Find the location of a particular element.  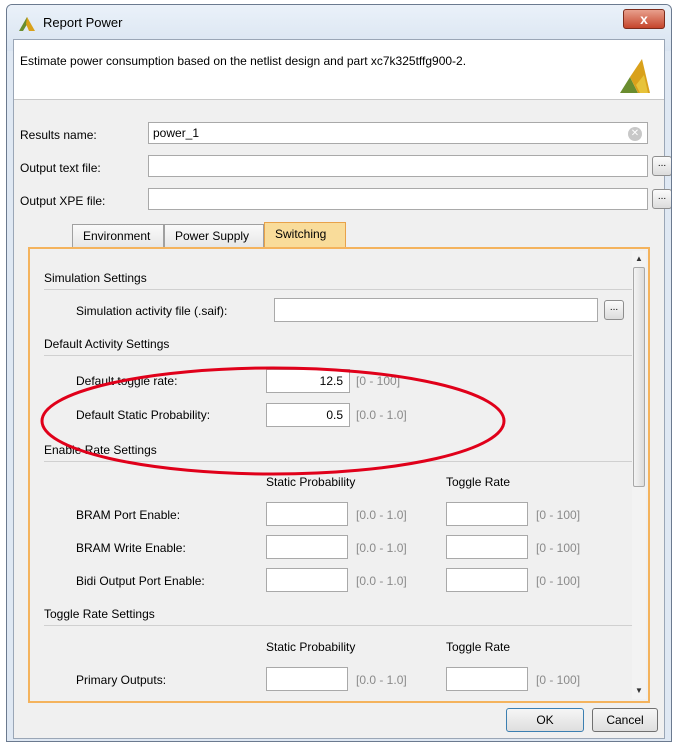

tab-power-supply: Power Supply is located at coordinates (214, 236).